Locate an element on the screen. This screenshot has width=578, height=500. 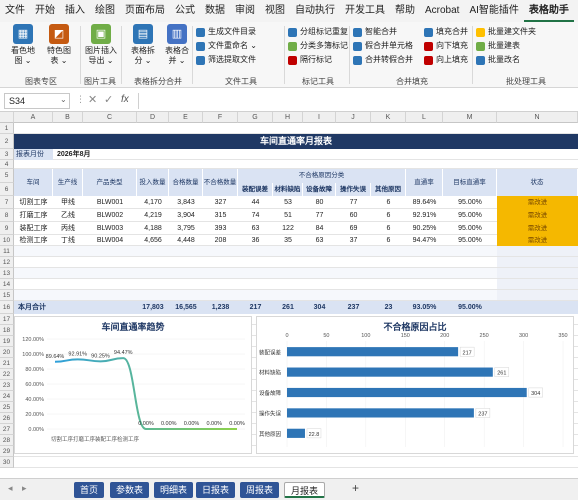
row-reason: 74 is located at coordinates (255, 215).